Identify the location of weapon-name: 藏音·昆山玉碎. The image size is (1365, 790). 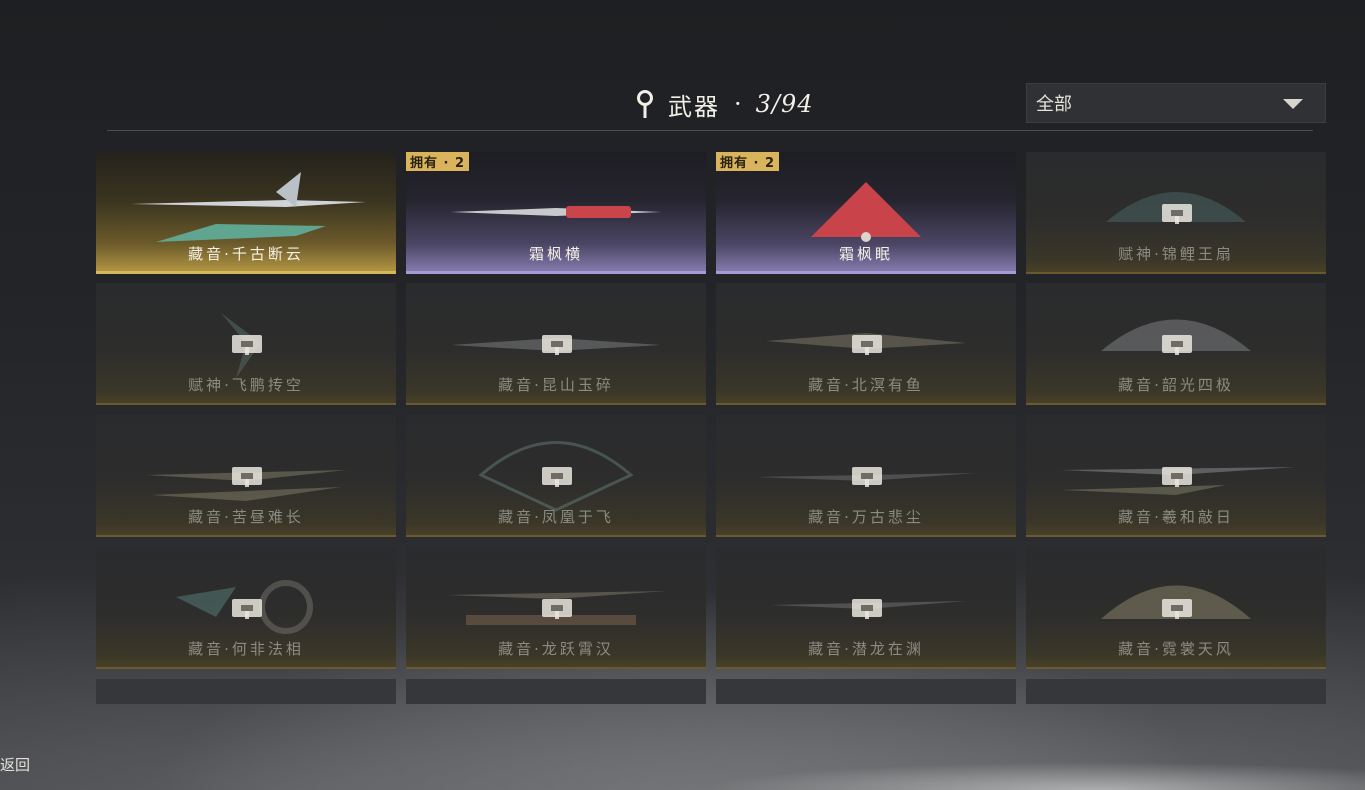
(556, 385).